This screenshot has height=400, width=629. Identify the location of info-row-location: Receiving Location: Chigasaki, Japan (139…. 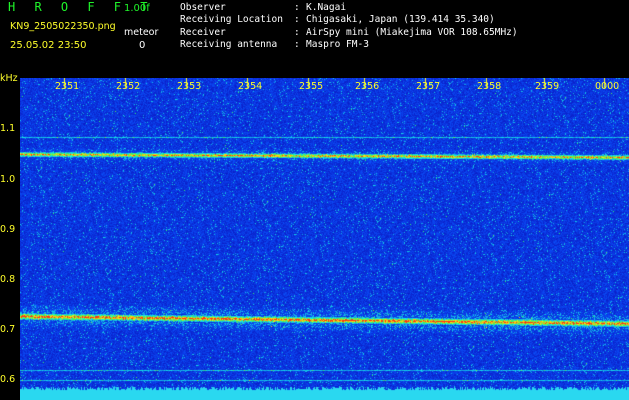
(337, 20).